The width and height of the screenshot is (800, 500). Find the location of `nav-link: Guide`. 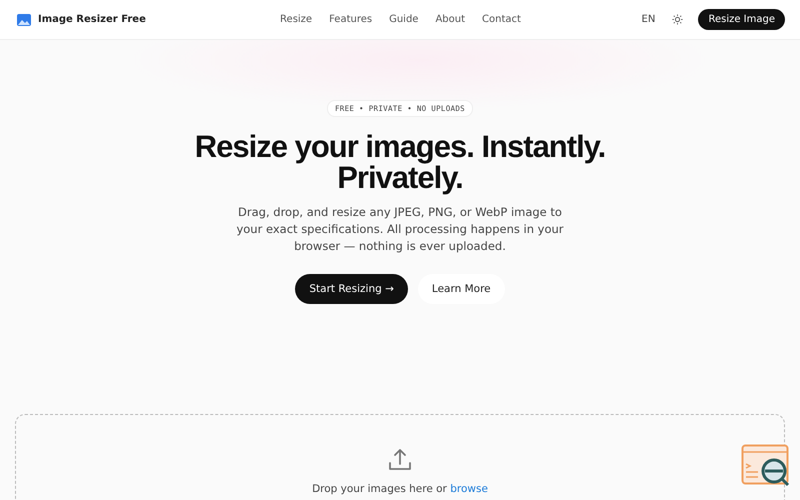

nav-link: Guide is located at coordinates (403, 19).